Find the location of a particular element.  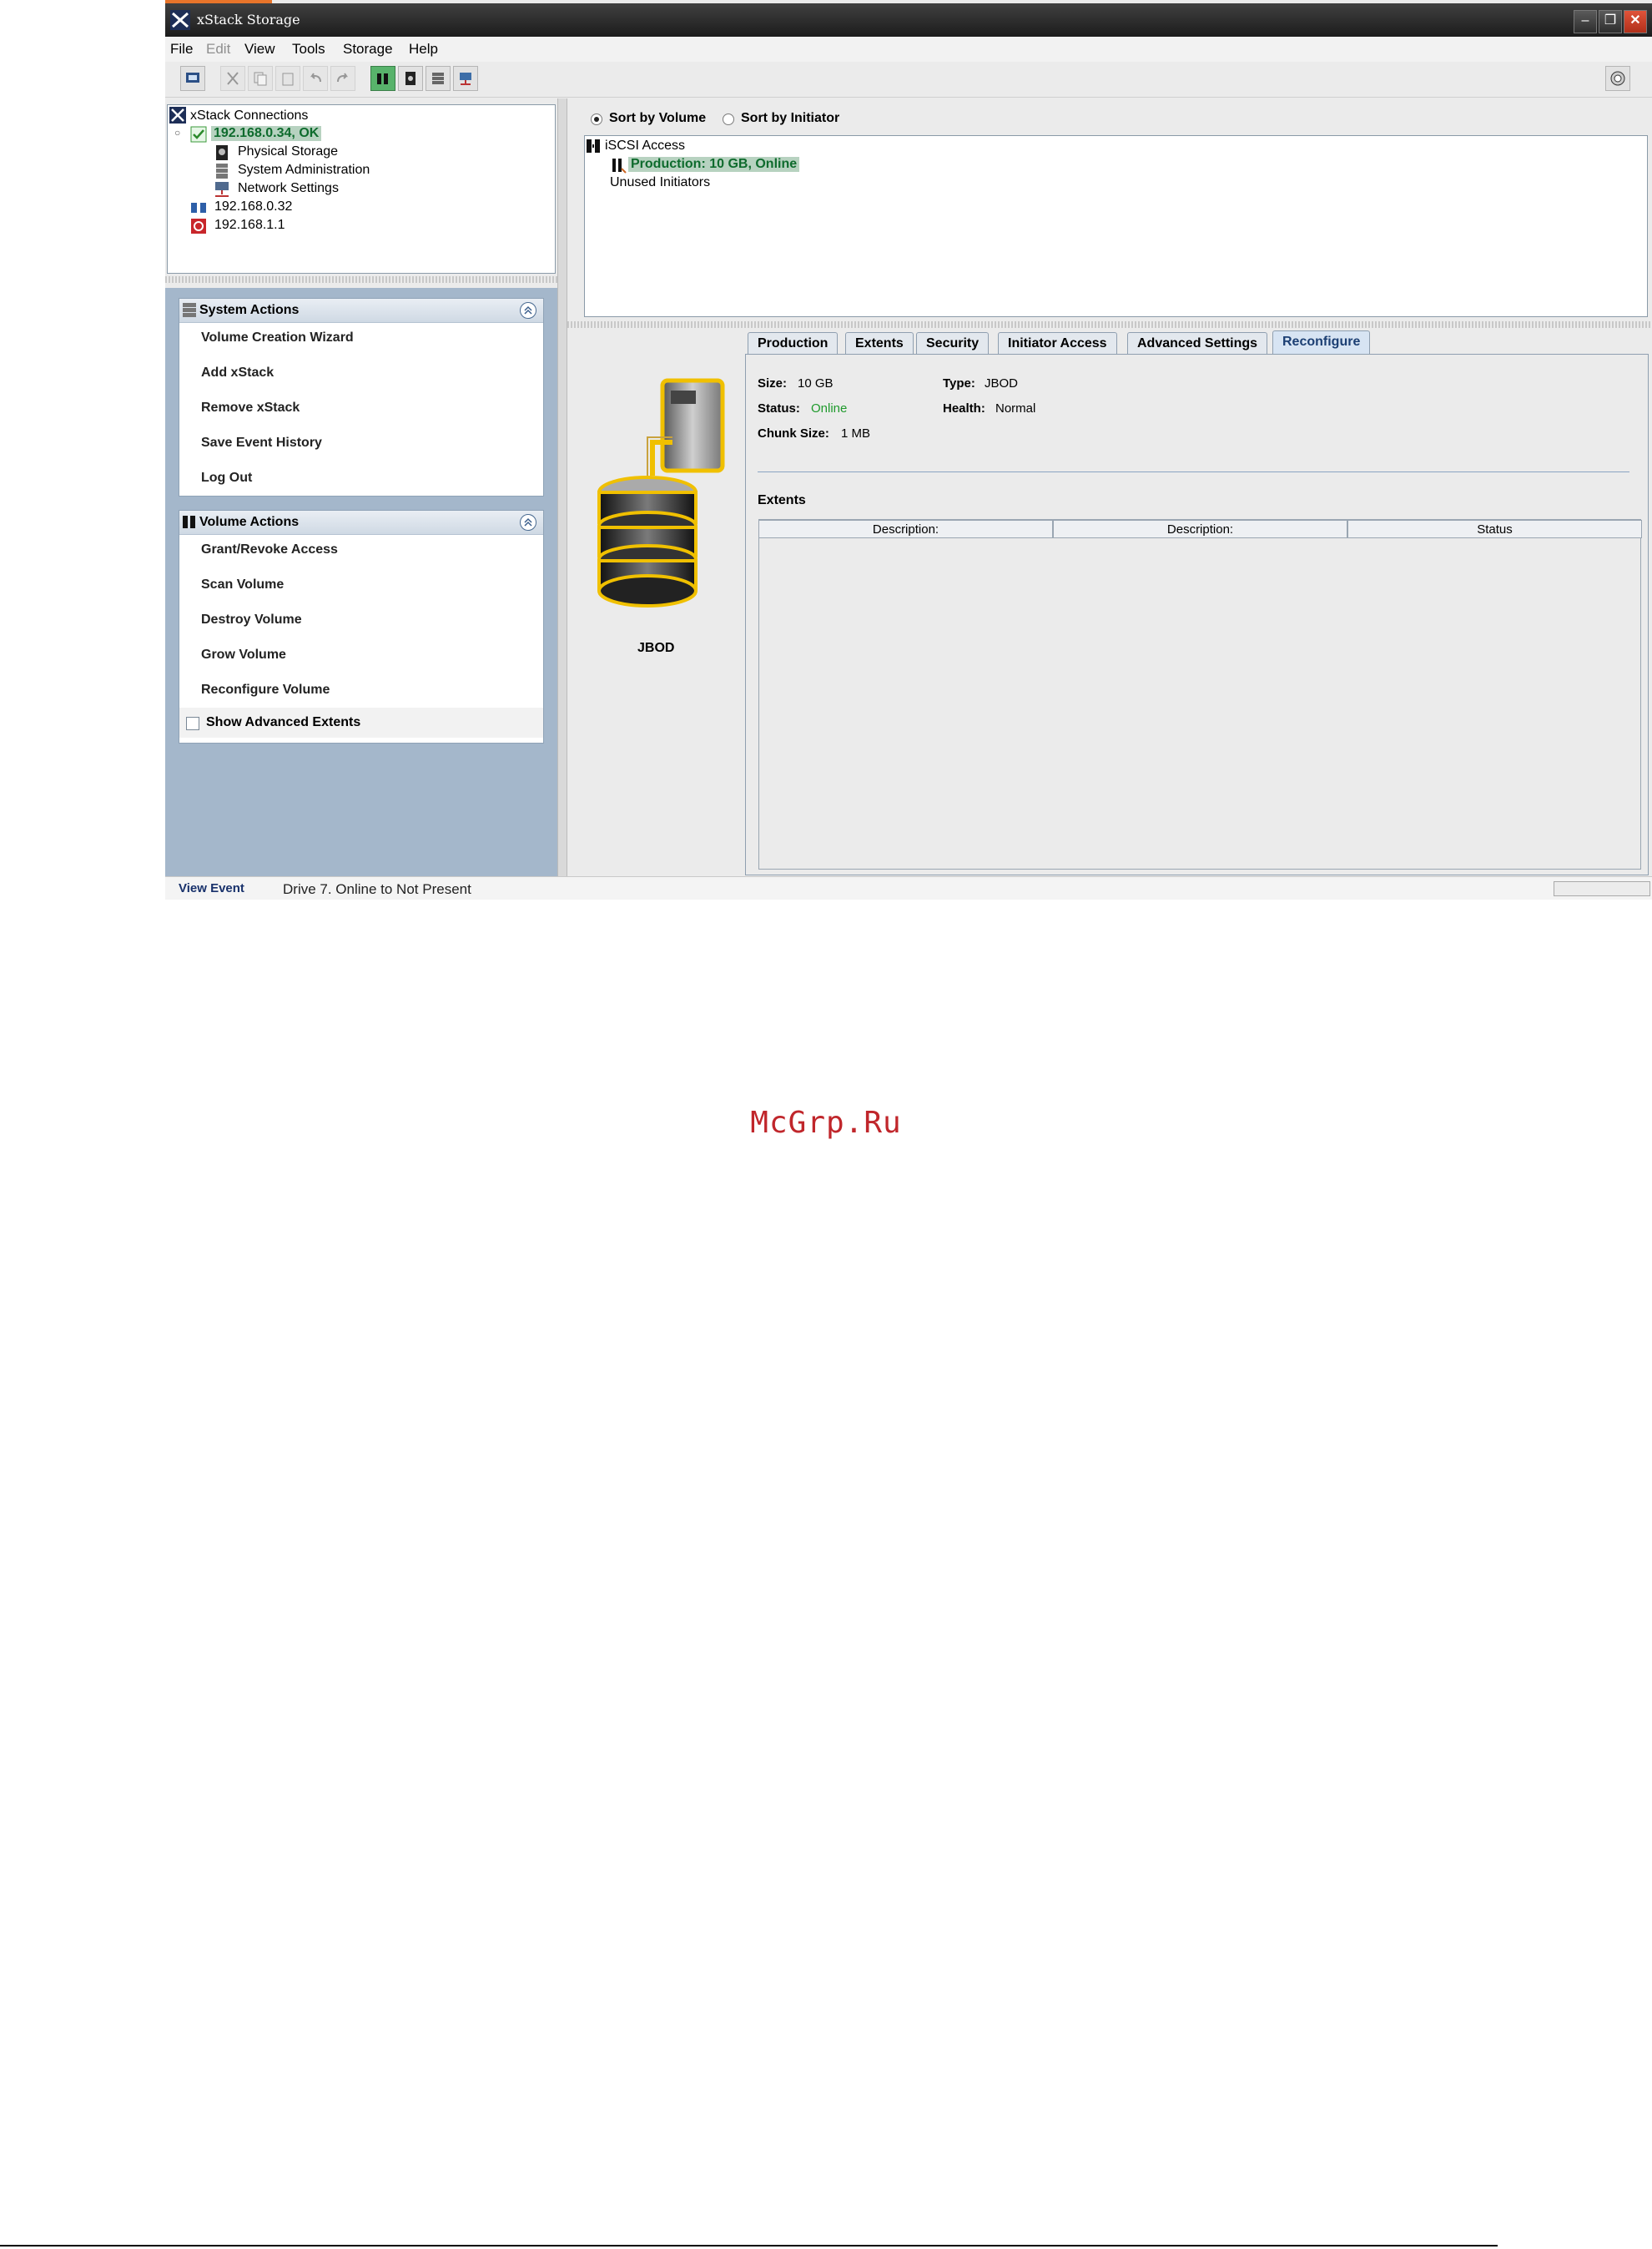

view-event-link: View Event is located at coordinates (212, 888).